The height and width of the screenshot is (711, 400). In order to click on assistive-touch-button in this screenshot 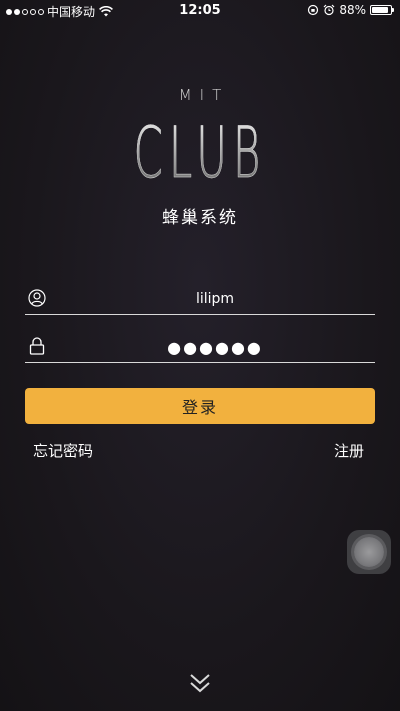, I will do `click(369, 552)`.